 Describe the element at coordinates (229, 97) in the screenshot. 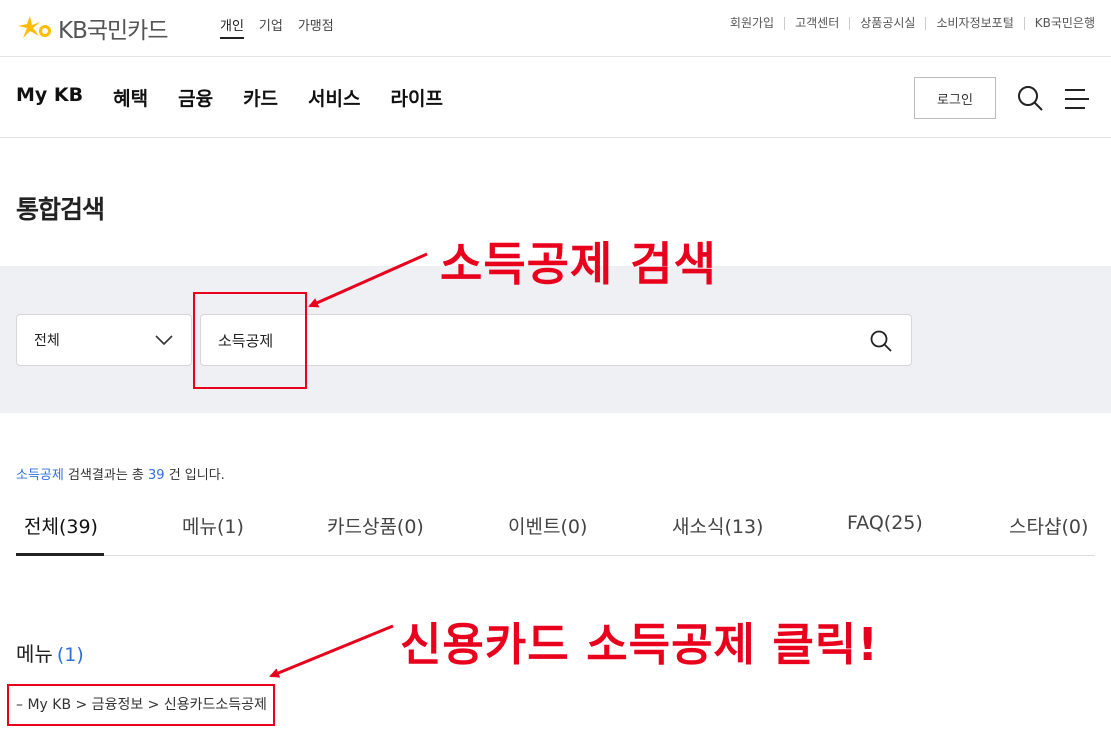

I see `gnb-menu: My KB 혜택 금융 카드 서비스 라이프` at that location.